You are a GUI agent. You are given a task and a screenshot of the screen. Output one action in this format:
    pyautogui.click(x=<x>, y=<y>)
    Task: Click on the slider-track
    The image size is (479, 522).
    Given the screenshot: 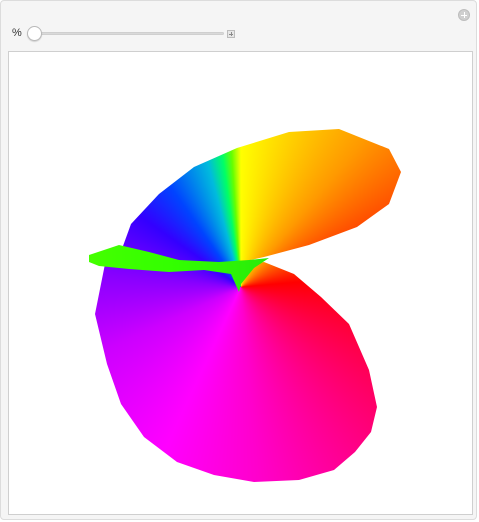 What is the action you would take?
    pyautogui.click(x=126, y=33)
    